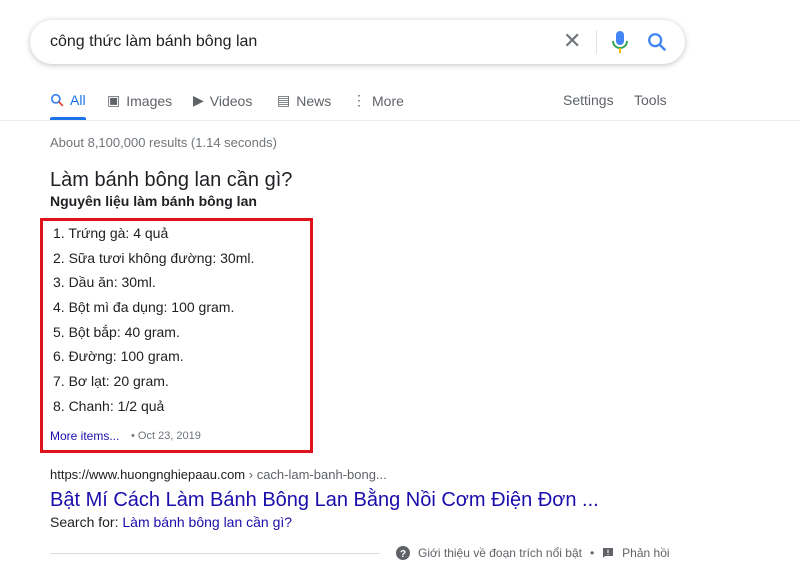  What do you see at coordinates (231, 100) in the screenshot?
I see `tab-label: Videos` at bounding box center [231, 100].